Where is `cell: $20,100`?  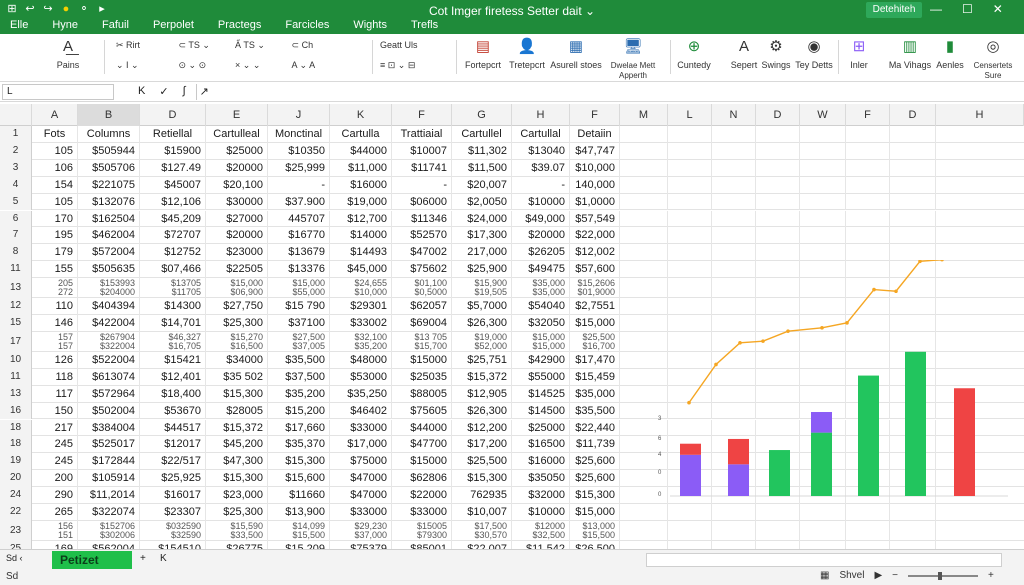 cell: $20,100 is located at coordinates (237, 185).